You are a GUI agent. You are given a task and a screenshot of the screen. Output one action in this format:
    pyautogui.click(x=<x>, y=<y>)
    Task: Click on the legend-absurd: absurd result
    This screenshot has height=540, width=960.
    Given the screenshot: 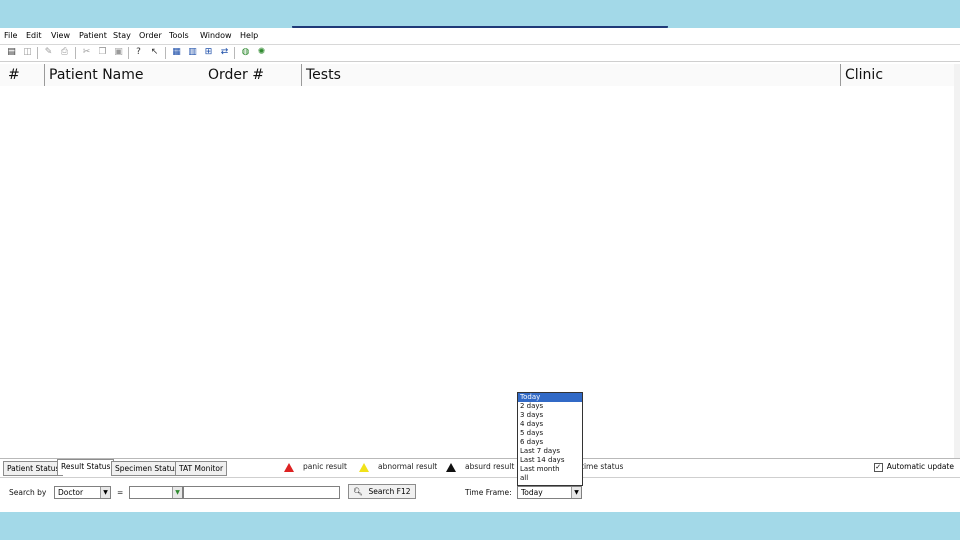 What is the action you would take?
    pyautogui.click(x=480, y=467)
    